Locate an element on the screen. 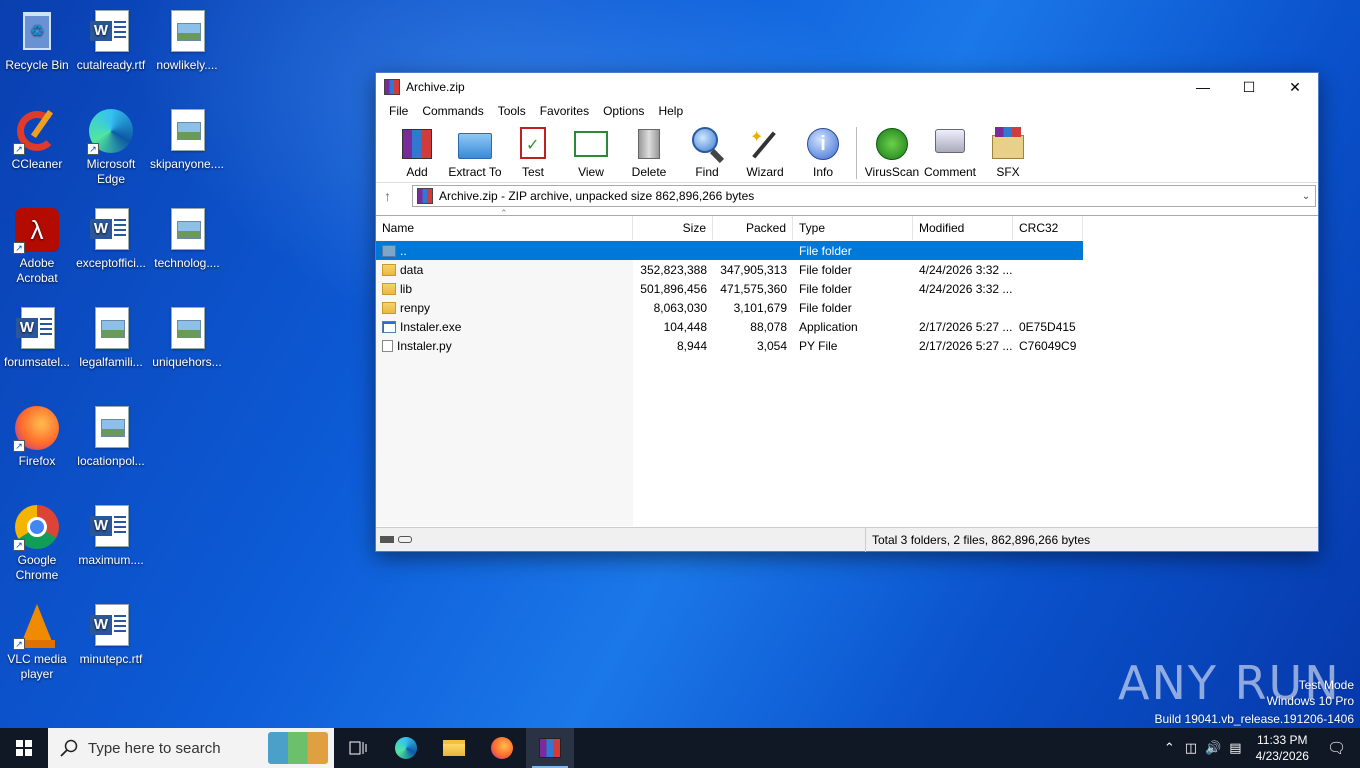 The width and height of the screenshot is (1360, 768). toolbar-find-button: Find is located at coordinates (707, 152).